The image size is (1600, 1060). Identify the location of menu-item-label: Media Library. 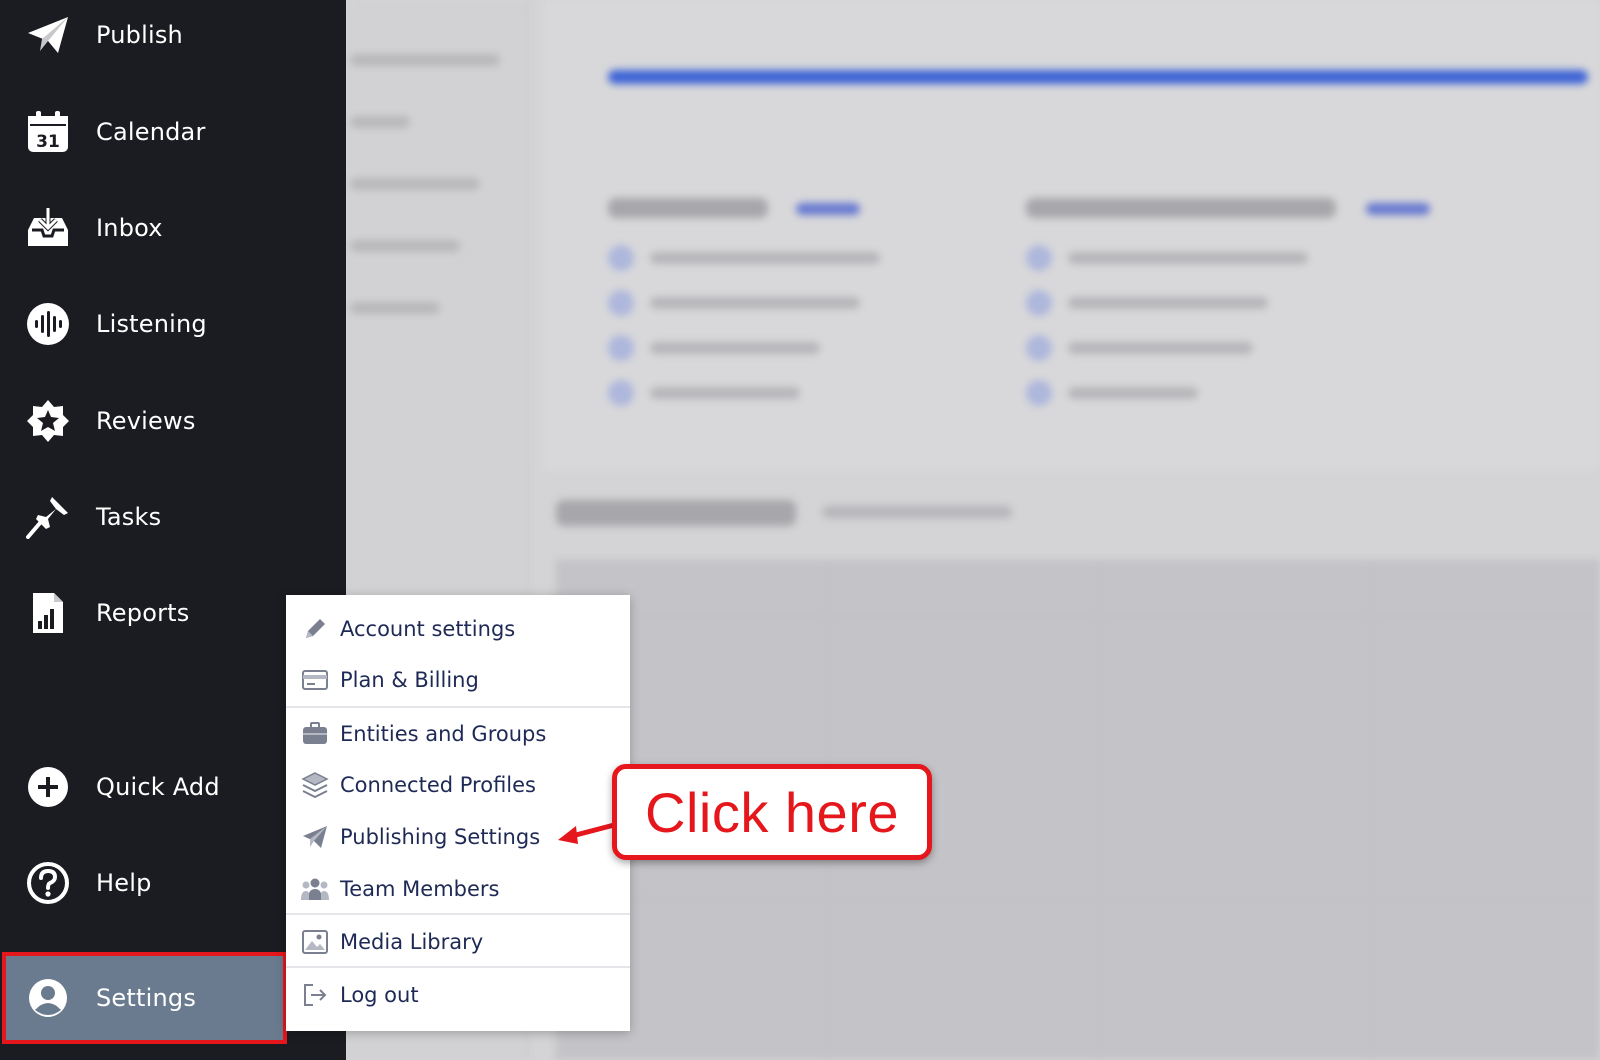
(412, 942).